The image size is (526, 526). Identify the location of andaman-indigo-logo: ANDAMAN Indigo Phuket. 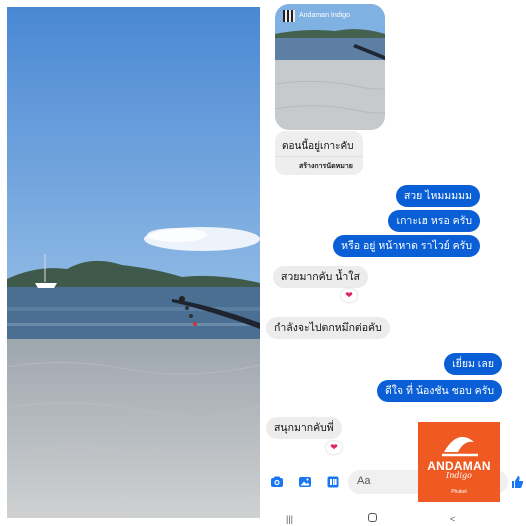
(459, 462).